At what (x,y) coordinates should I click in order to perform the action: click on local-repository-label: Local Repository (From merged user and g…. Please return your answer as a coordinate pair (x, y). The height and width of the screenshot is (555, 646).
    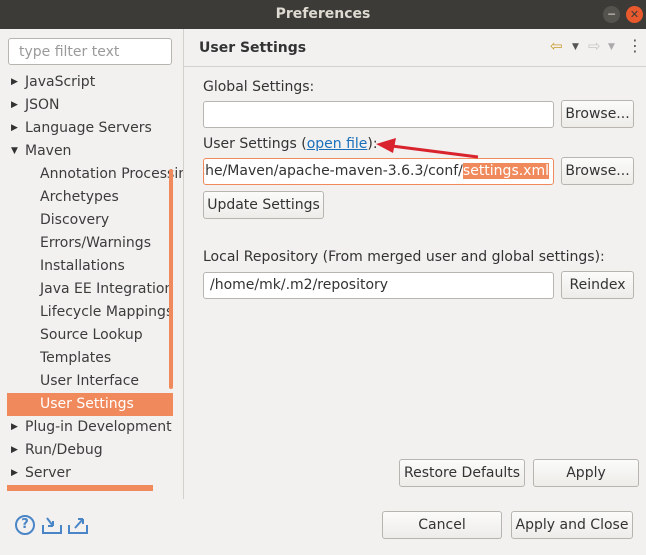
    Looking at the image, I should click on (404, 257).